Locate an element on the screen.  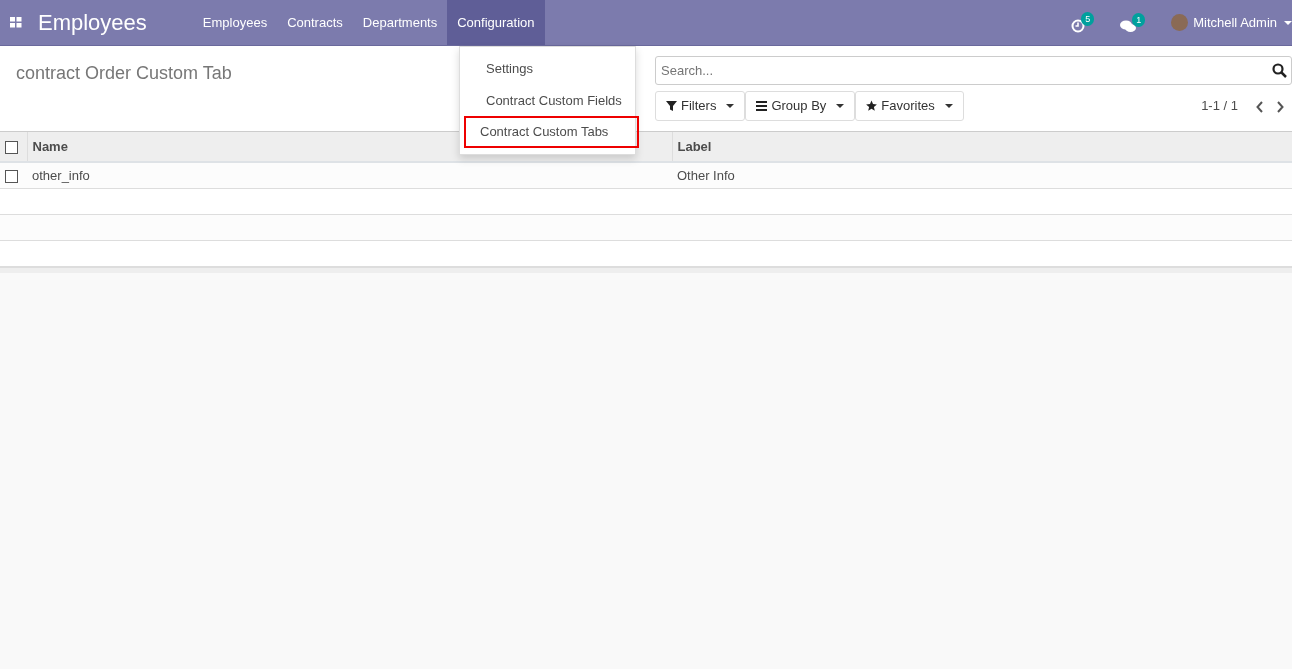
table-cell: Other Info is located at coordinates (706, 175).